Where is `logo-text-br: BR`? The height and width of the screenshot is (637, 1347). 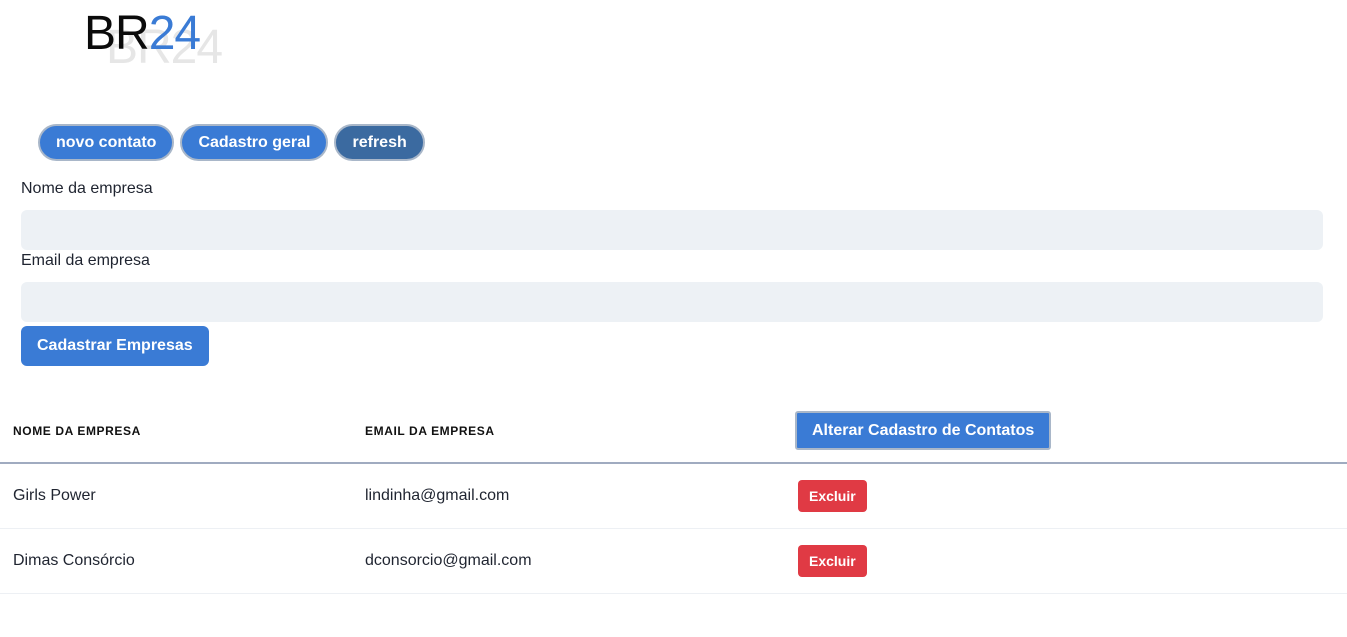
logo-text-br: BR is located at coordinates (117, 33).